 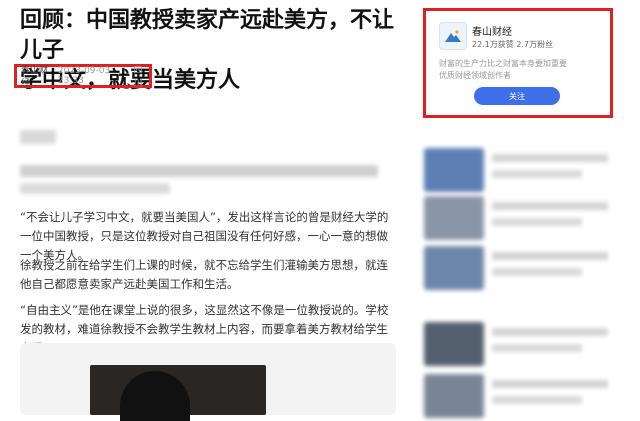 I want to click on follow-button: 关注, so click(x=517, y=96).